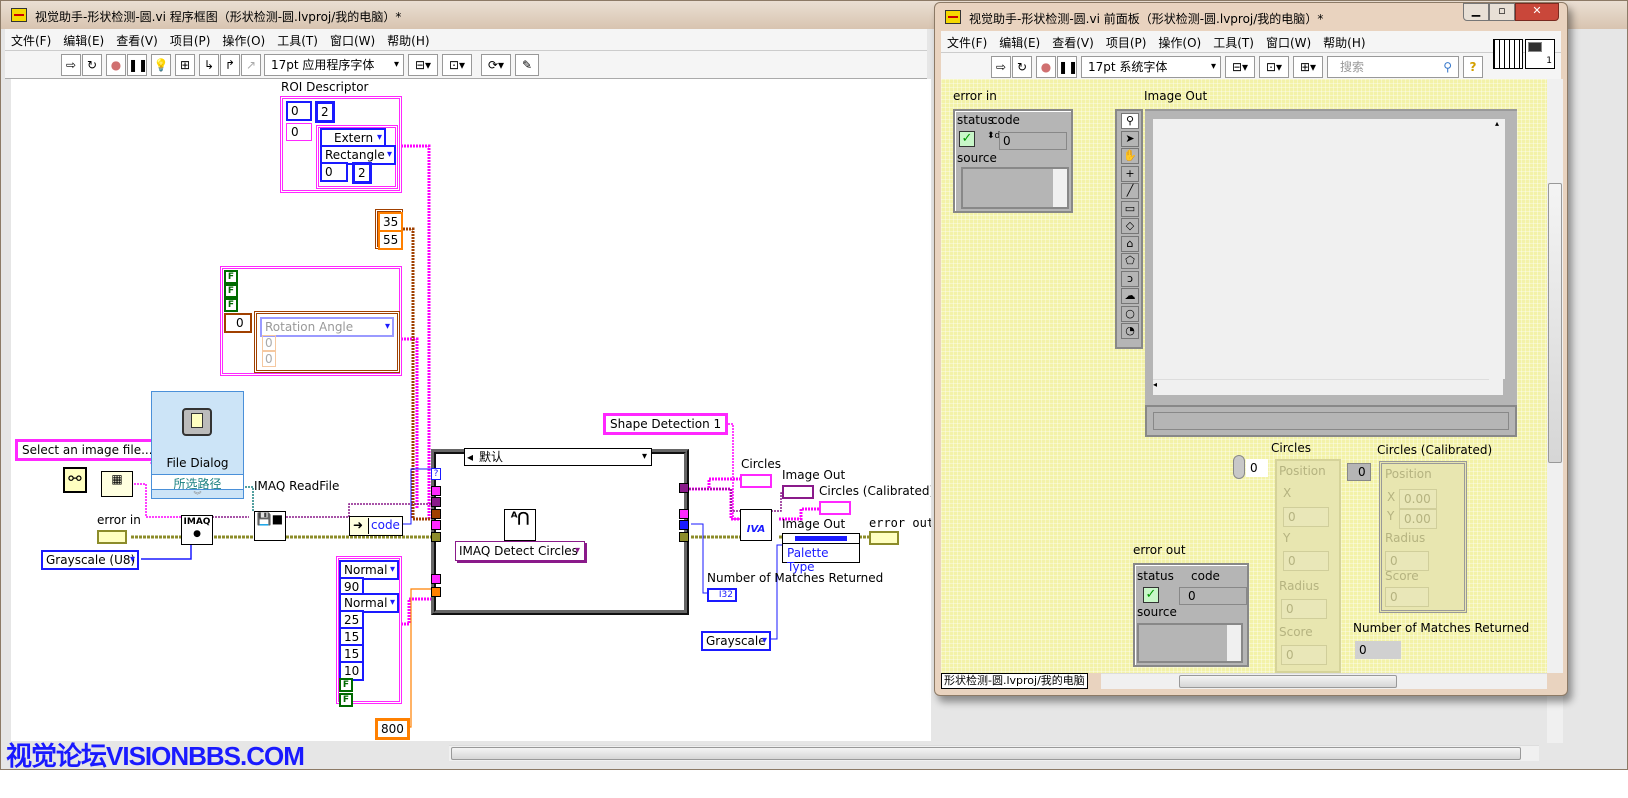  What do you see at coordinates (346, 700) in the screenshot?
I see `param-bool-2: F` at bounding box center [346, 700].